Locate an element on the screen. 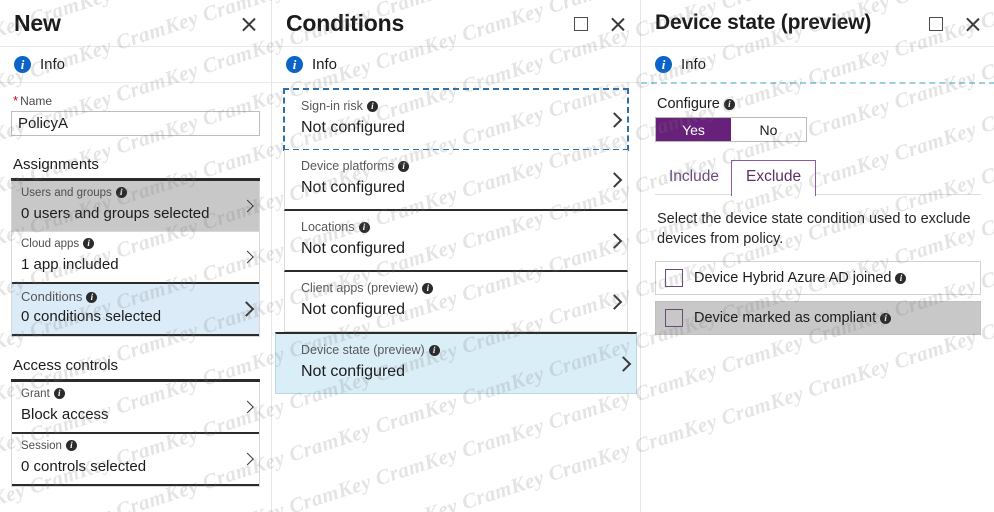 The height and width of the screenshot is (512, 994). conditions-header: Conditions is located at coordinates (456, 23).